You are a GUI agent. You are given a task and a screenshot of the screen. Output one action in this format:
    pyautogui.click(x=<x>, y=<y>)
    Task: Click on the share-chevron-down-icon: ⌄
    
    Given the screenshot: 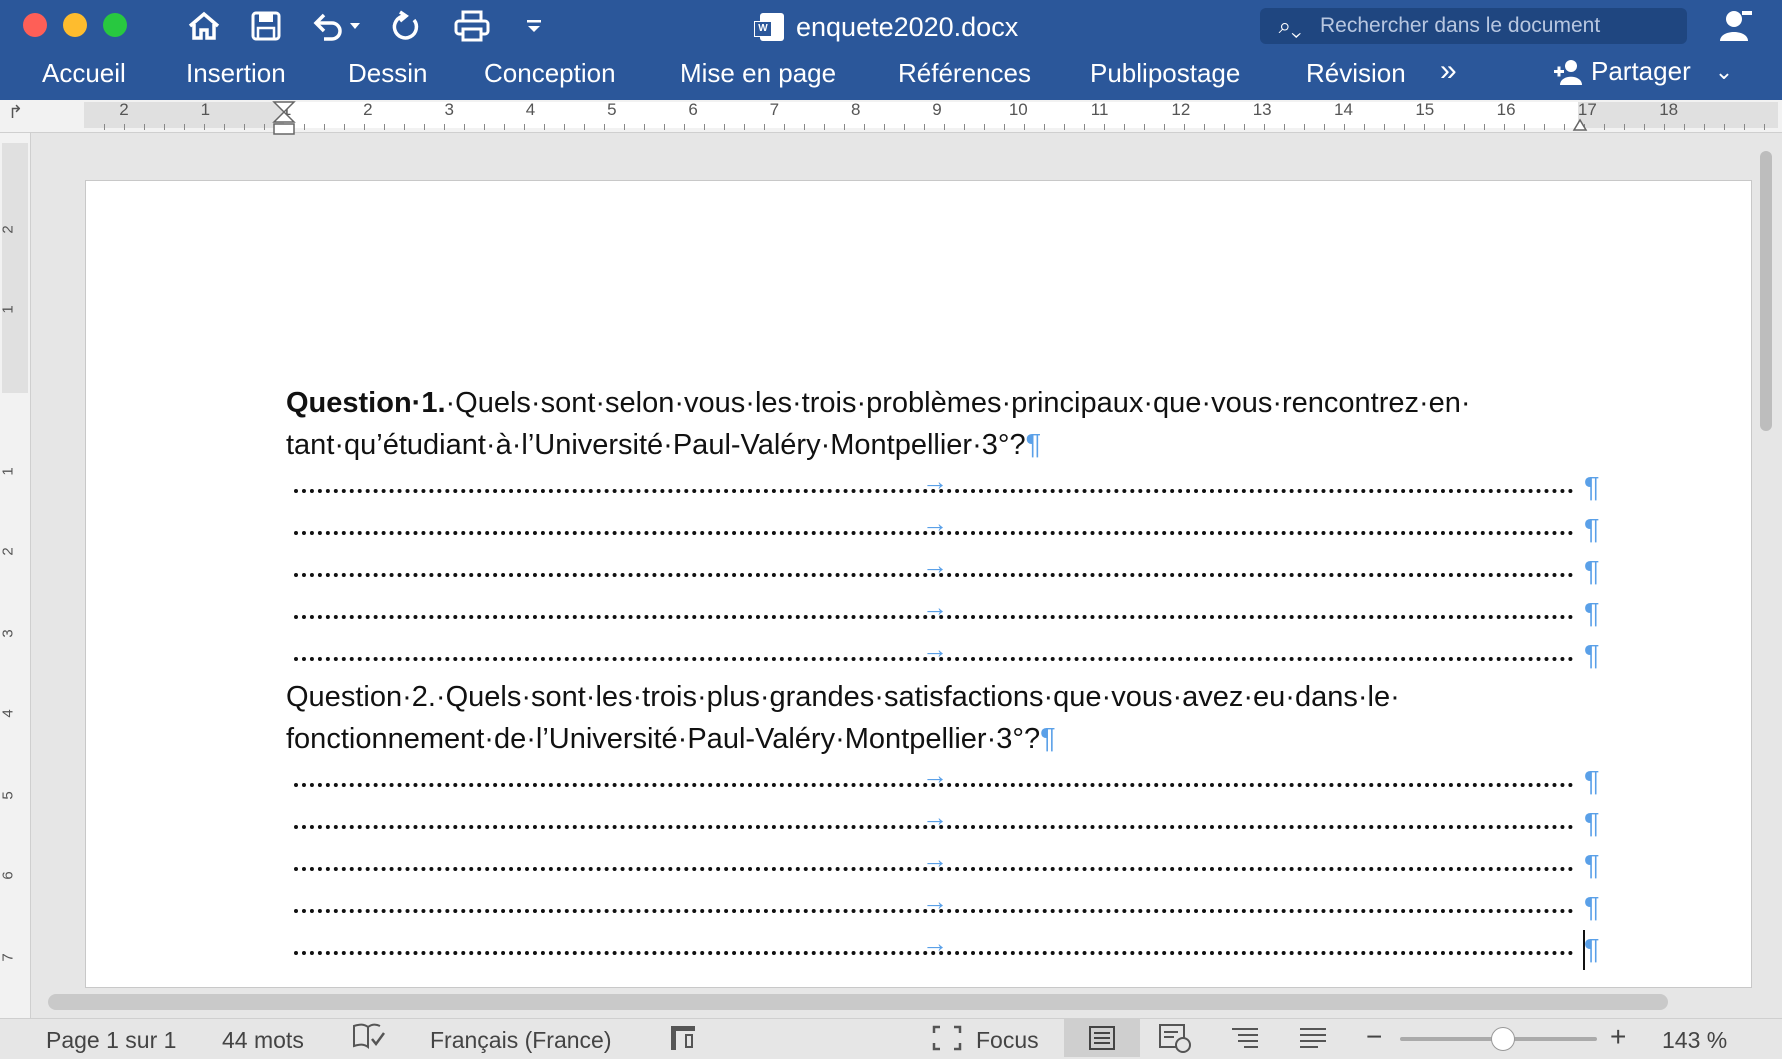 What is the action you would take?
    pyautogui.click(x=1724, y=72)
    